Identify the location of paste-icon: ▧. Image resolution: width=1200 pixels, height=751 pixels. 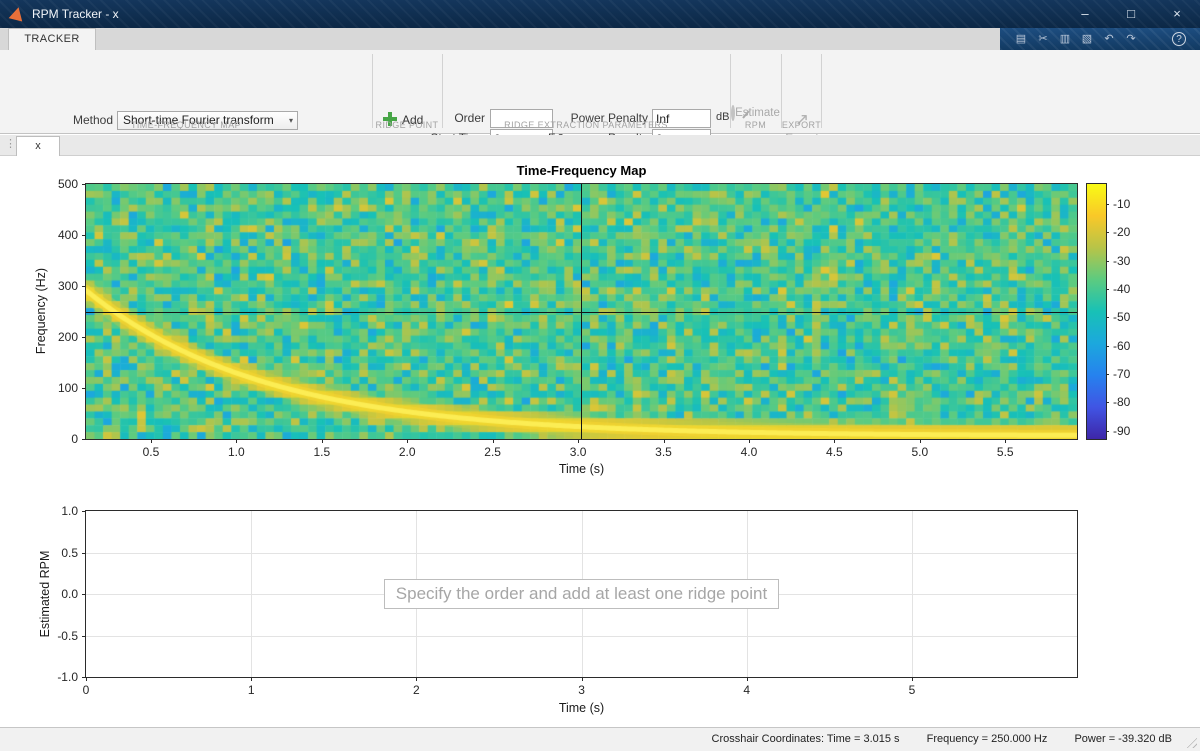
(1087, 39).